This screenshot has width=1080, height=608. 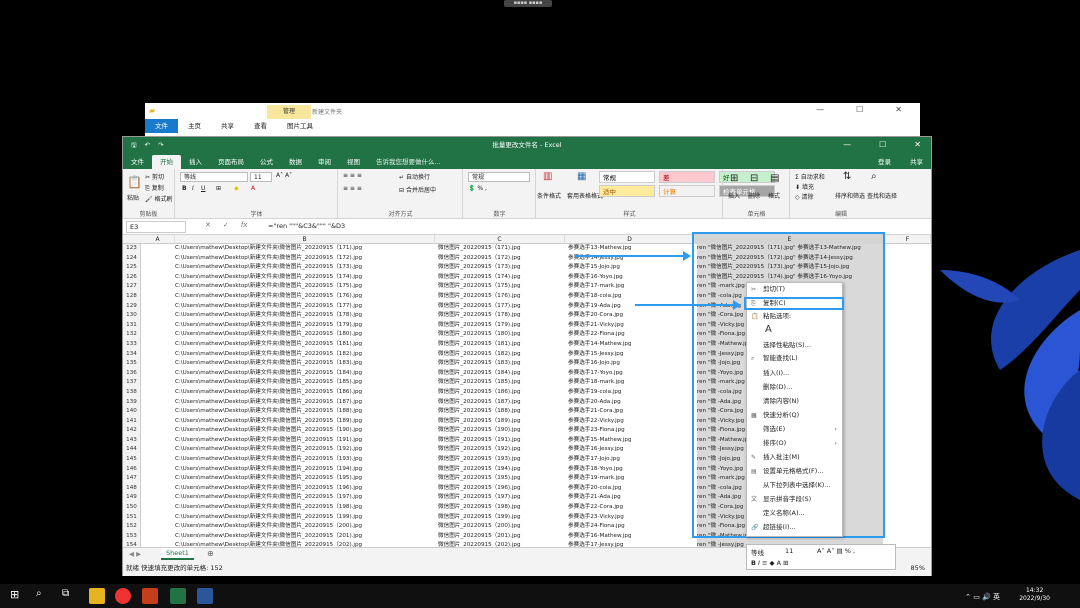 What do you see at coordinates (178, 596) in the screenshot?
I see `excel-icon` at bounding box center [178, 596].